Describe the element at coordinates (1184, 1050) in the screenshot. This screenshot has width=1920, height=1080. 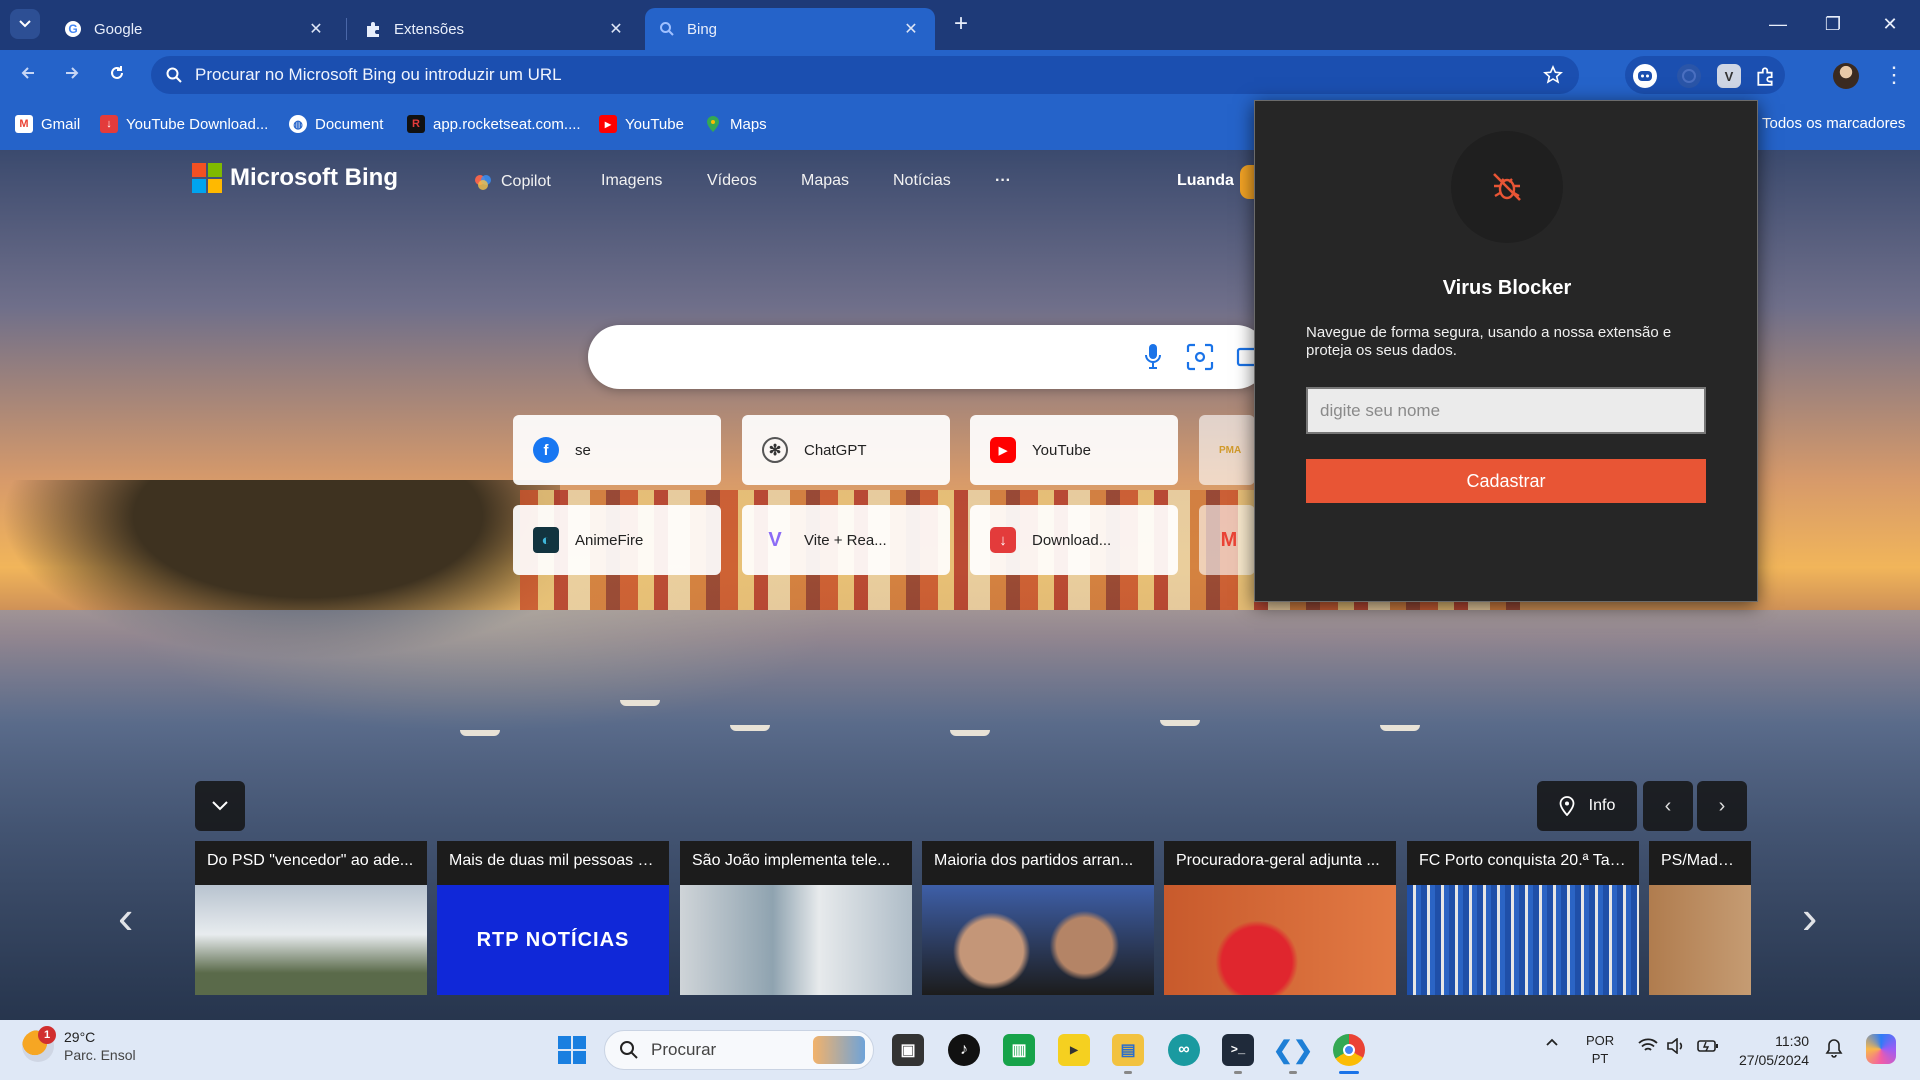
I see `arduino-icon: ∞` at that location.